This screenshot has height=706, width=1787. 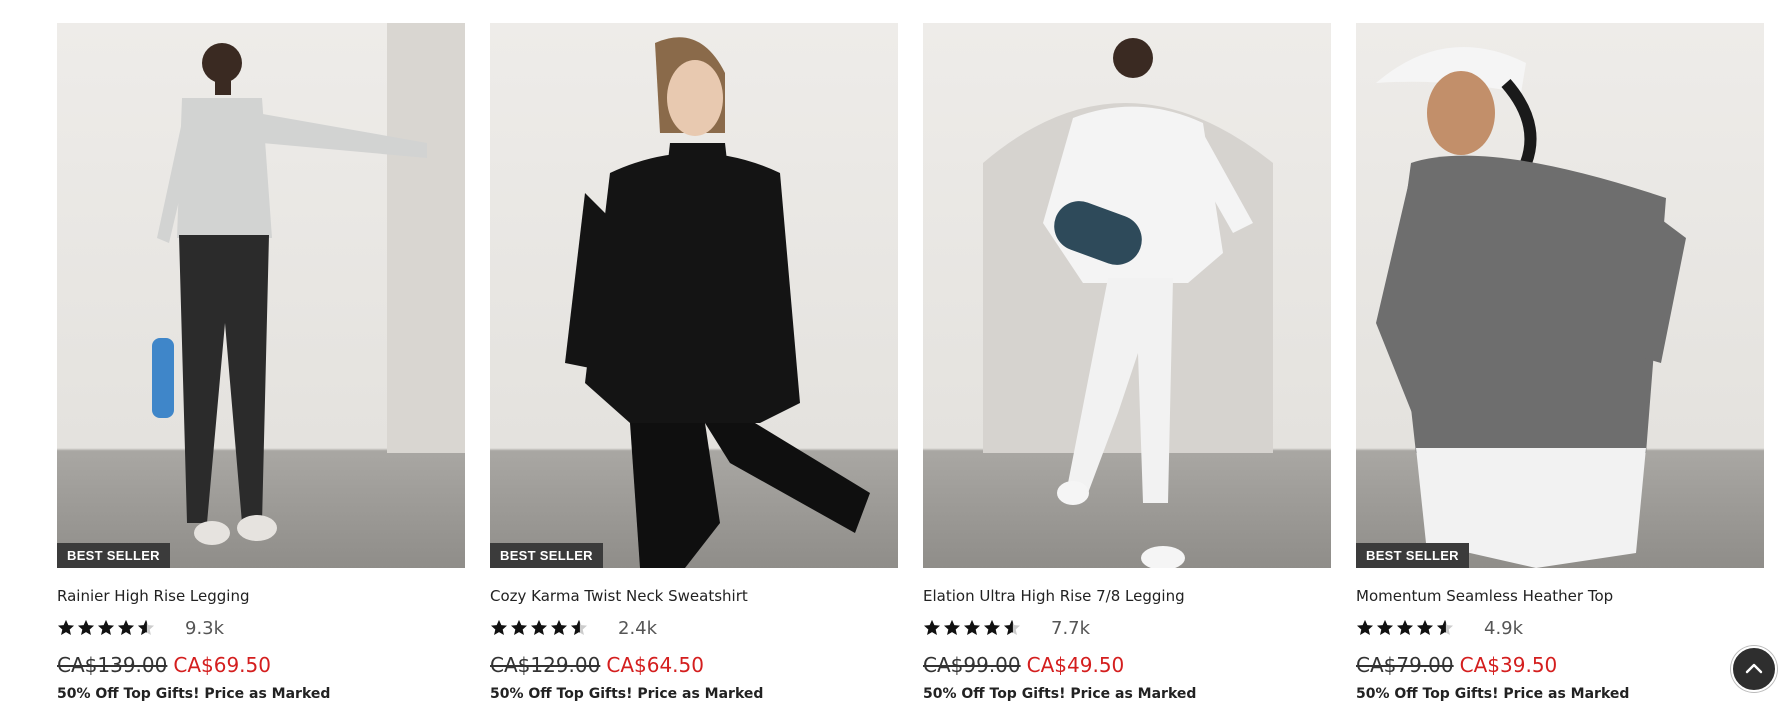 I want to click on original-price: CA$99.00, so click(x=972, y=665).